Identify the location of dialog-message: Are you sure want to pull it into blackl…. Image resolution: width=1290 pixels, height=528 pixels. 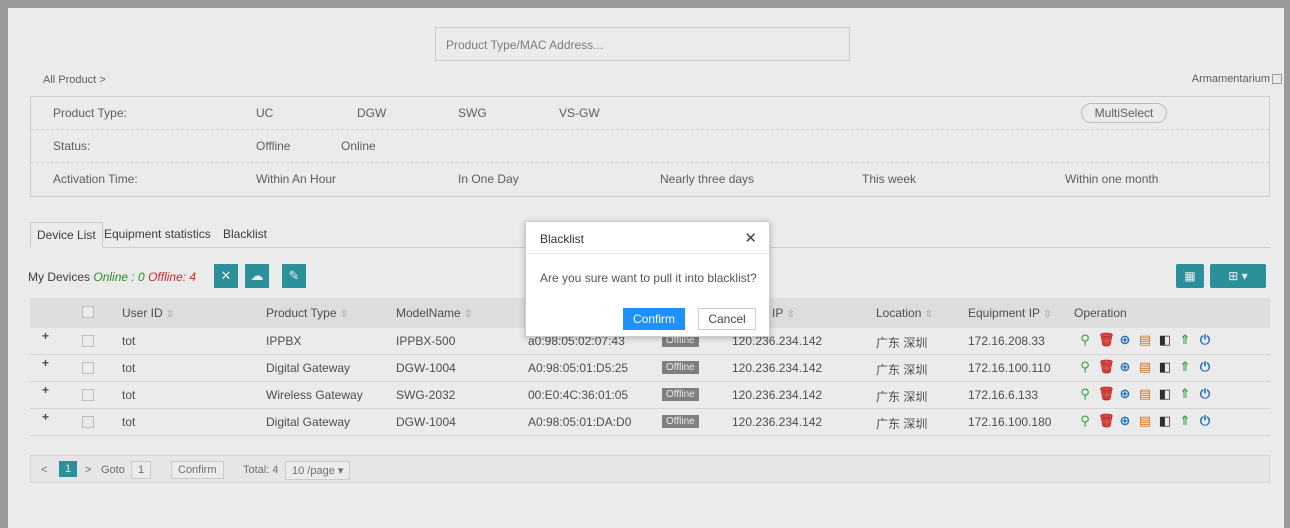
(648, 278).